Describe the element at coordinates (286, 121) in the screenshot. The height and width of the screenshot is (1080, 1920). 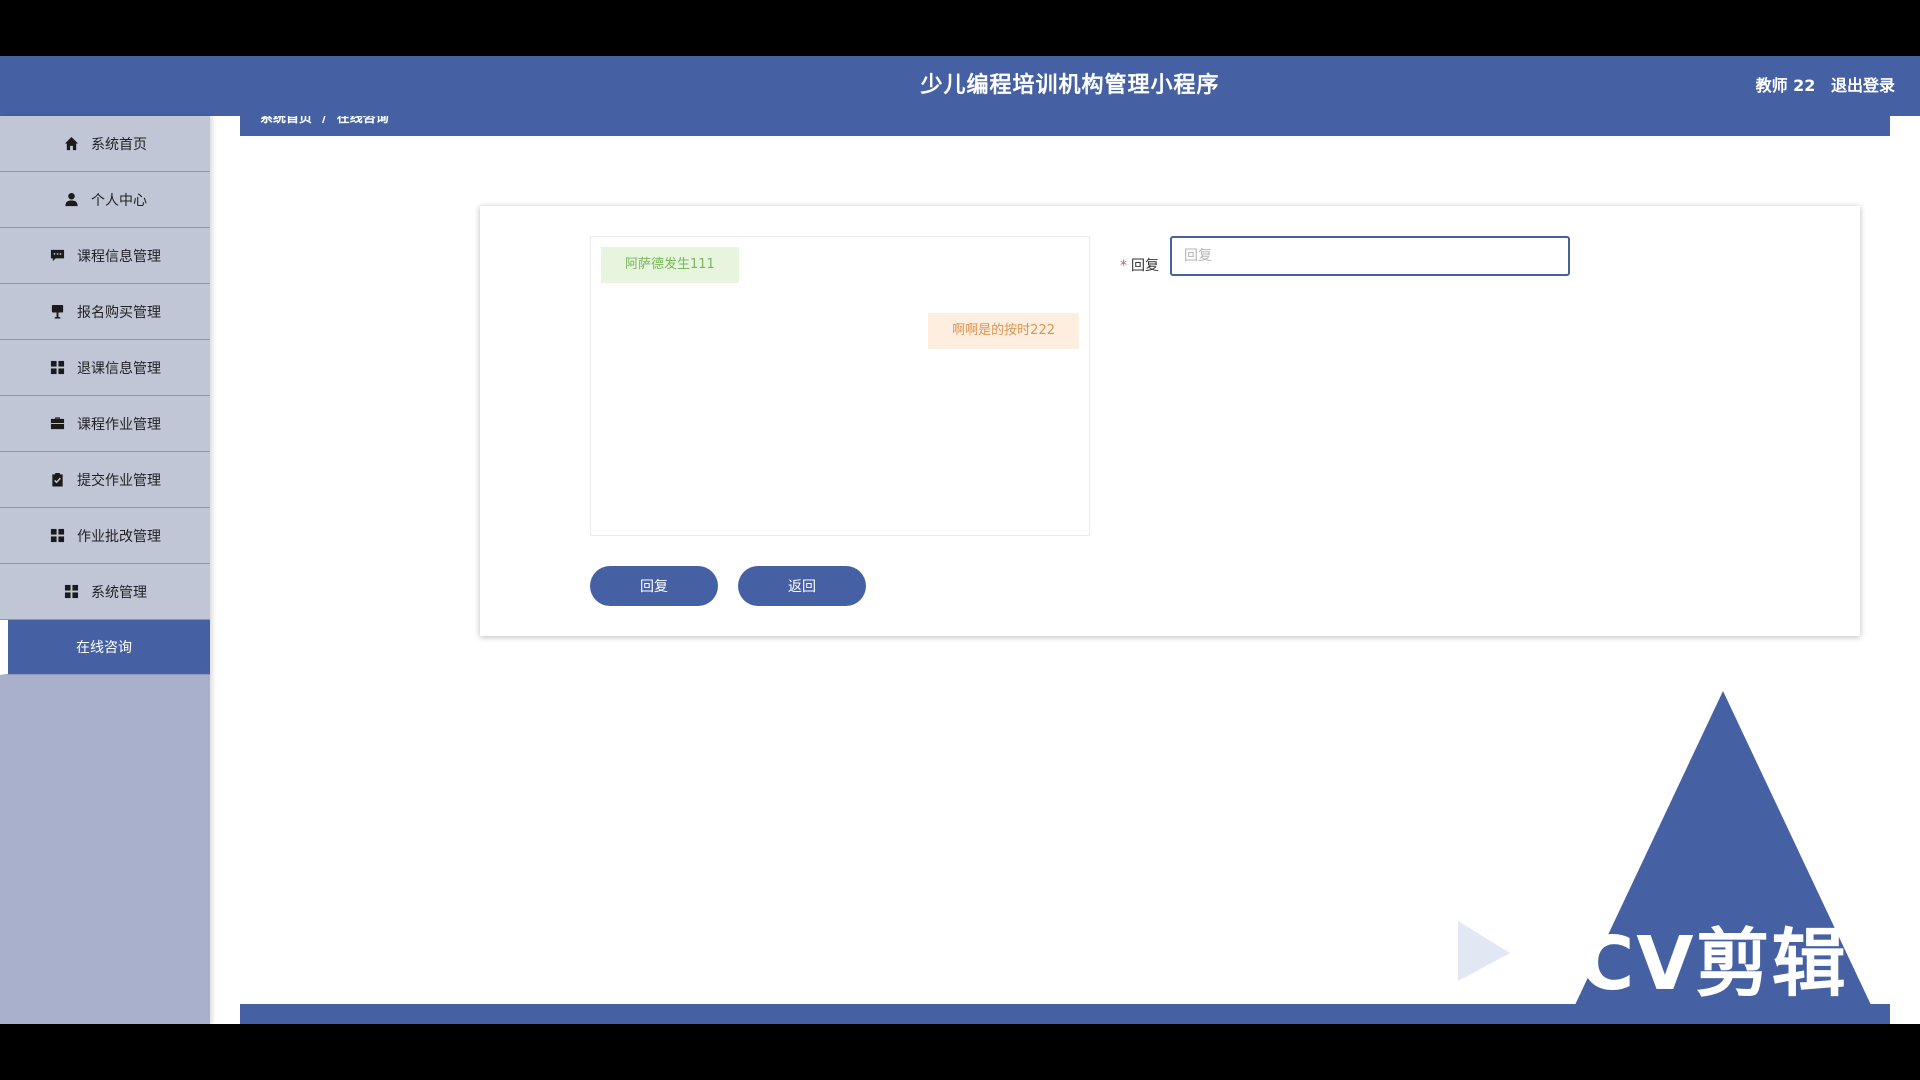
I see `breadcrumb-home-link: 系统首页` at that location.